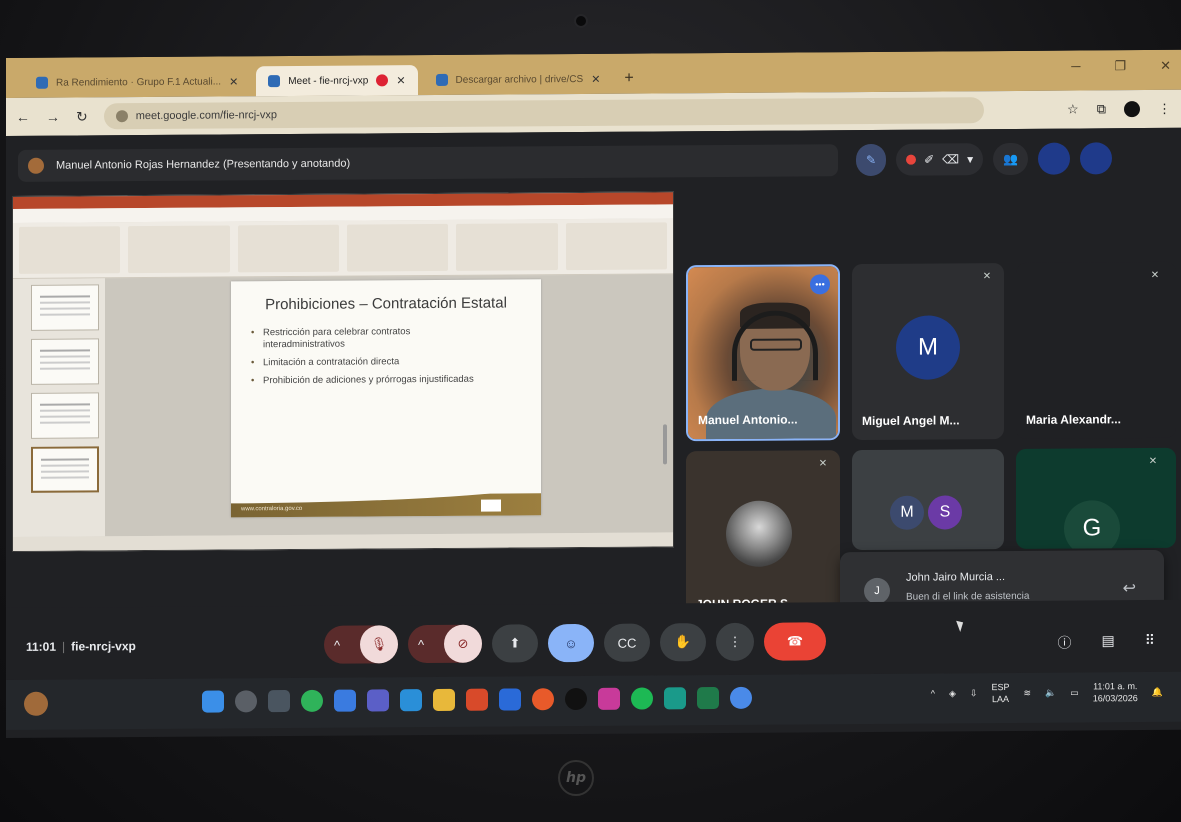  I want to click on firefox-icon, so click(543, 699).